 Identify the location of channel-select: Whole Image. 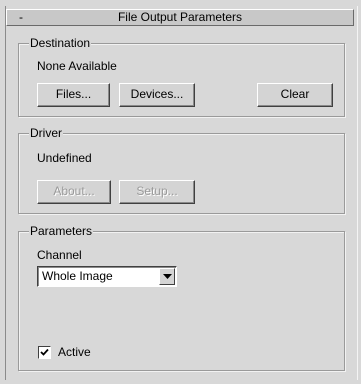
(107, 276).